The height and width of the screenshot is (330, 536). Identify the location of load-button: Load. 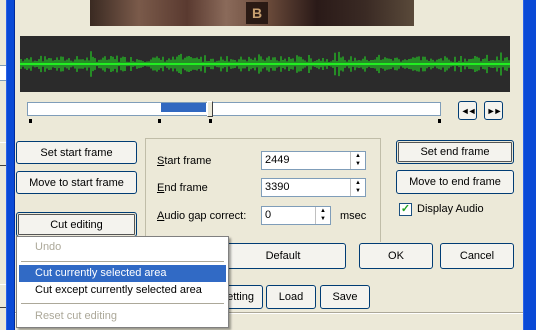
(291, 297).